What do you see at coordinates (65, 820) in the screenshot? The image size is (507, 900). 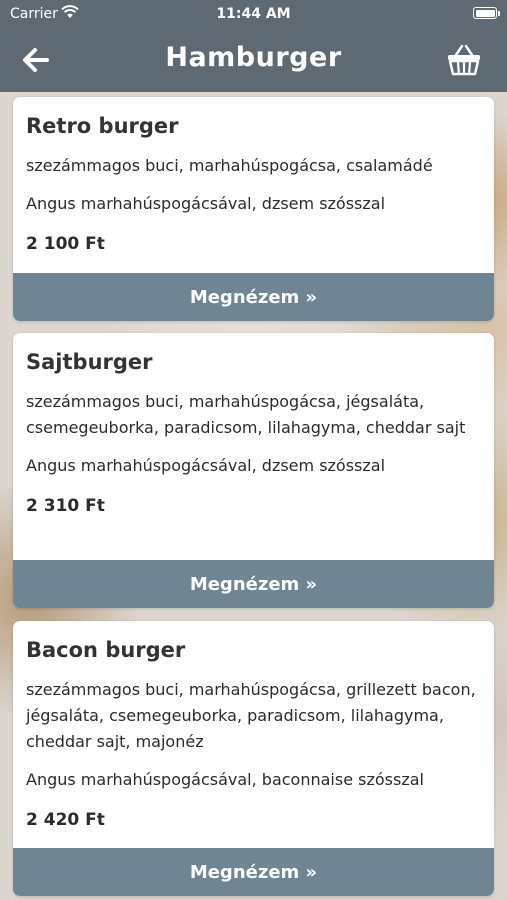 I see `product-price: 2 420 Ft` at bounding box center [65, 820].